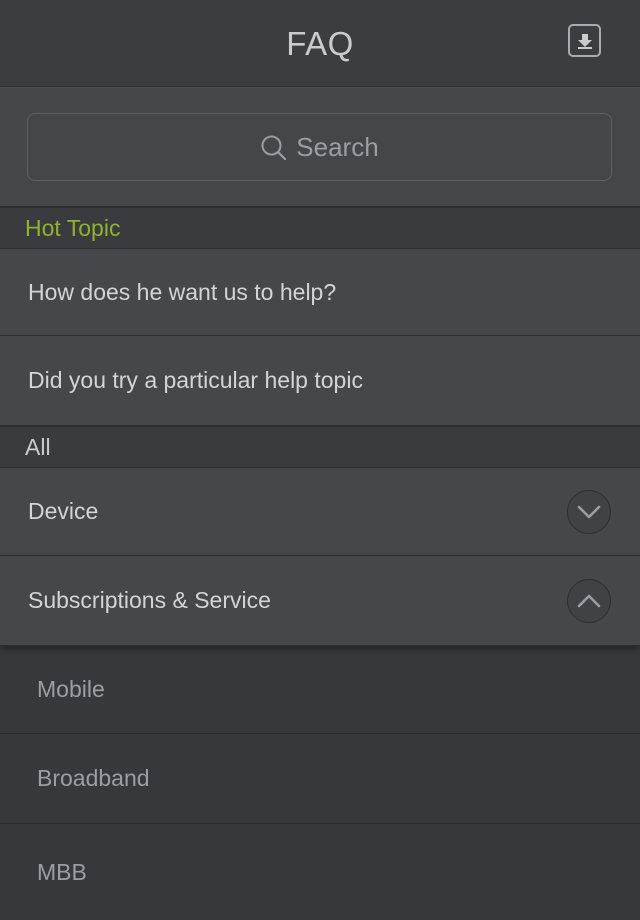  What do you see at coordinates (320, 228) in the screenshot?
I see `section-header-hot-topic: Hot Topic` at bounding box center [320, 228].